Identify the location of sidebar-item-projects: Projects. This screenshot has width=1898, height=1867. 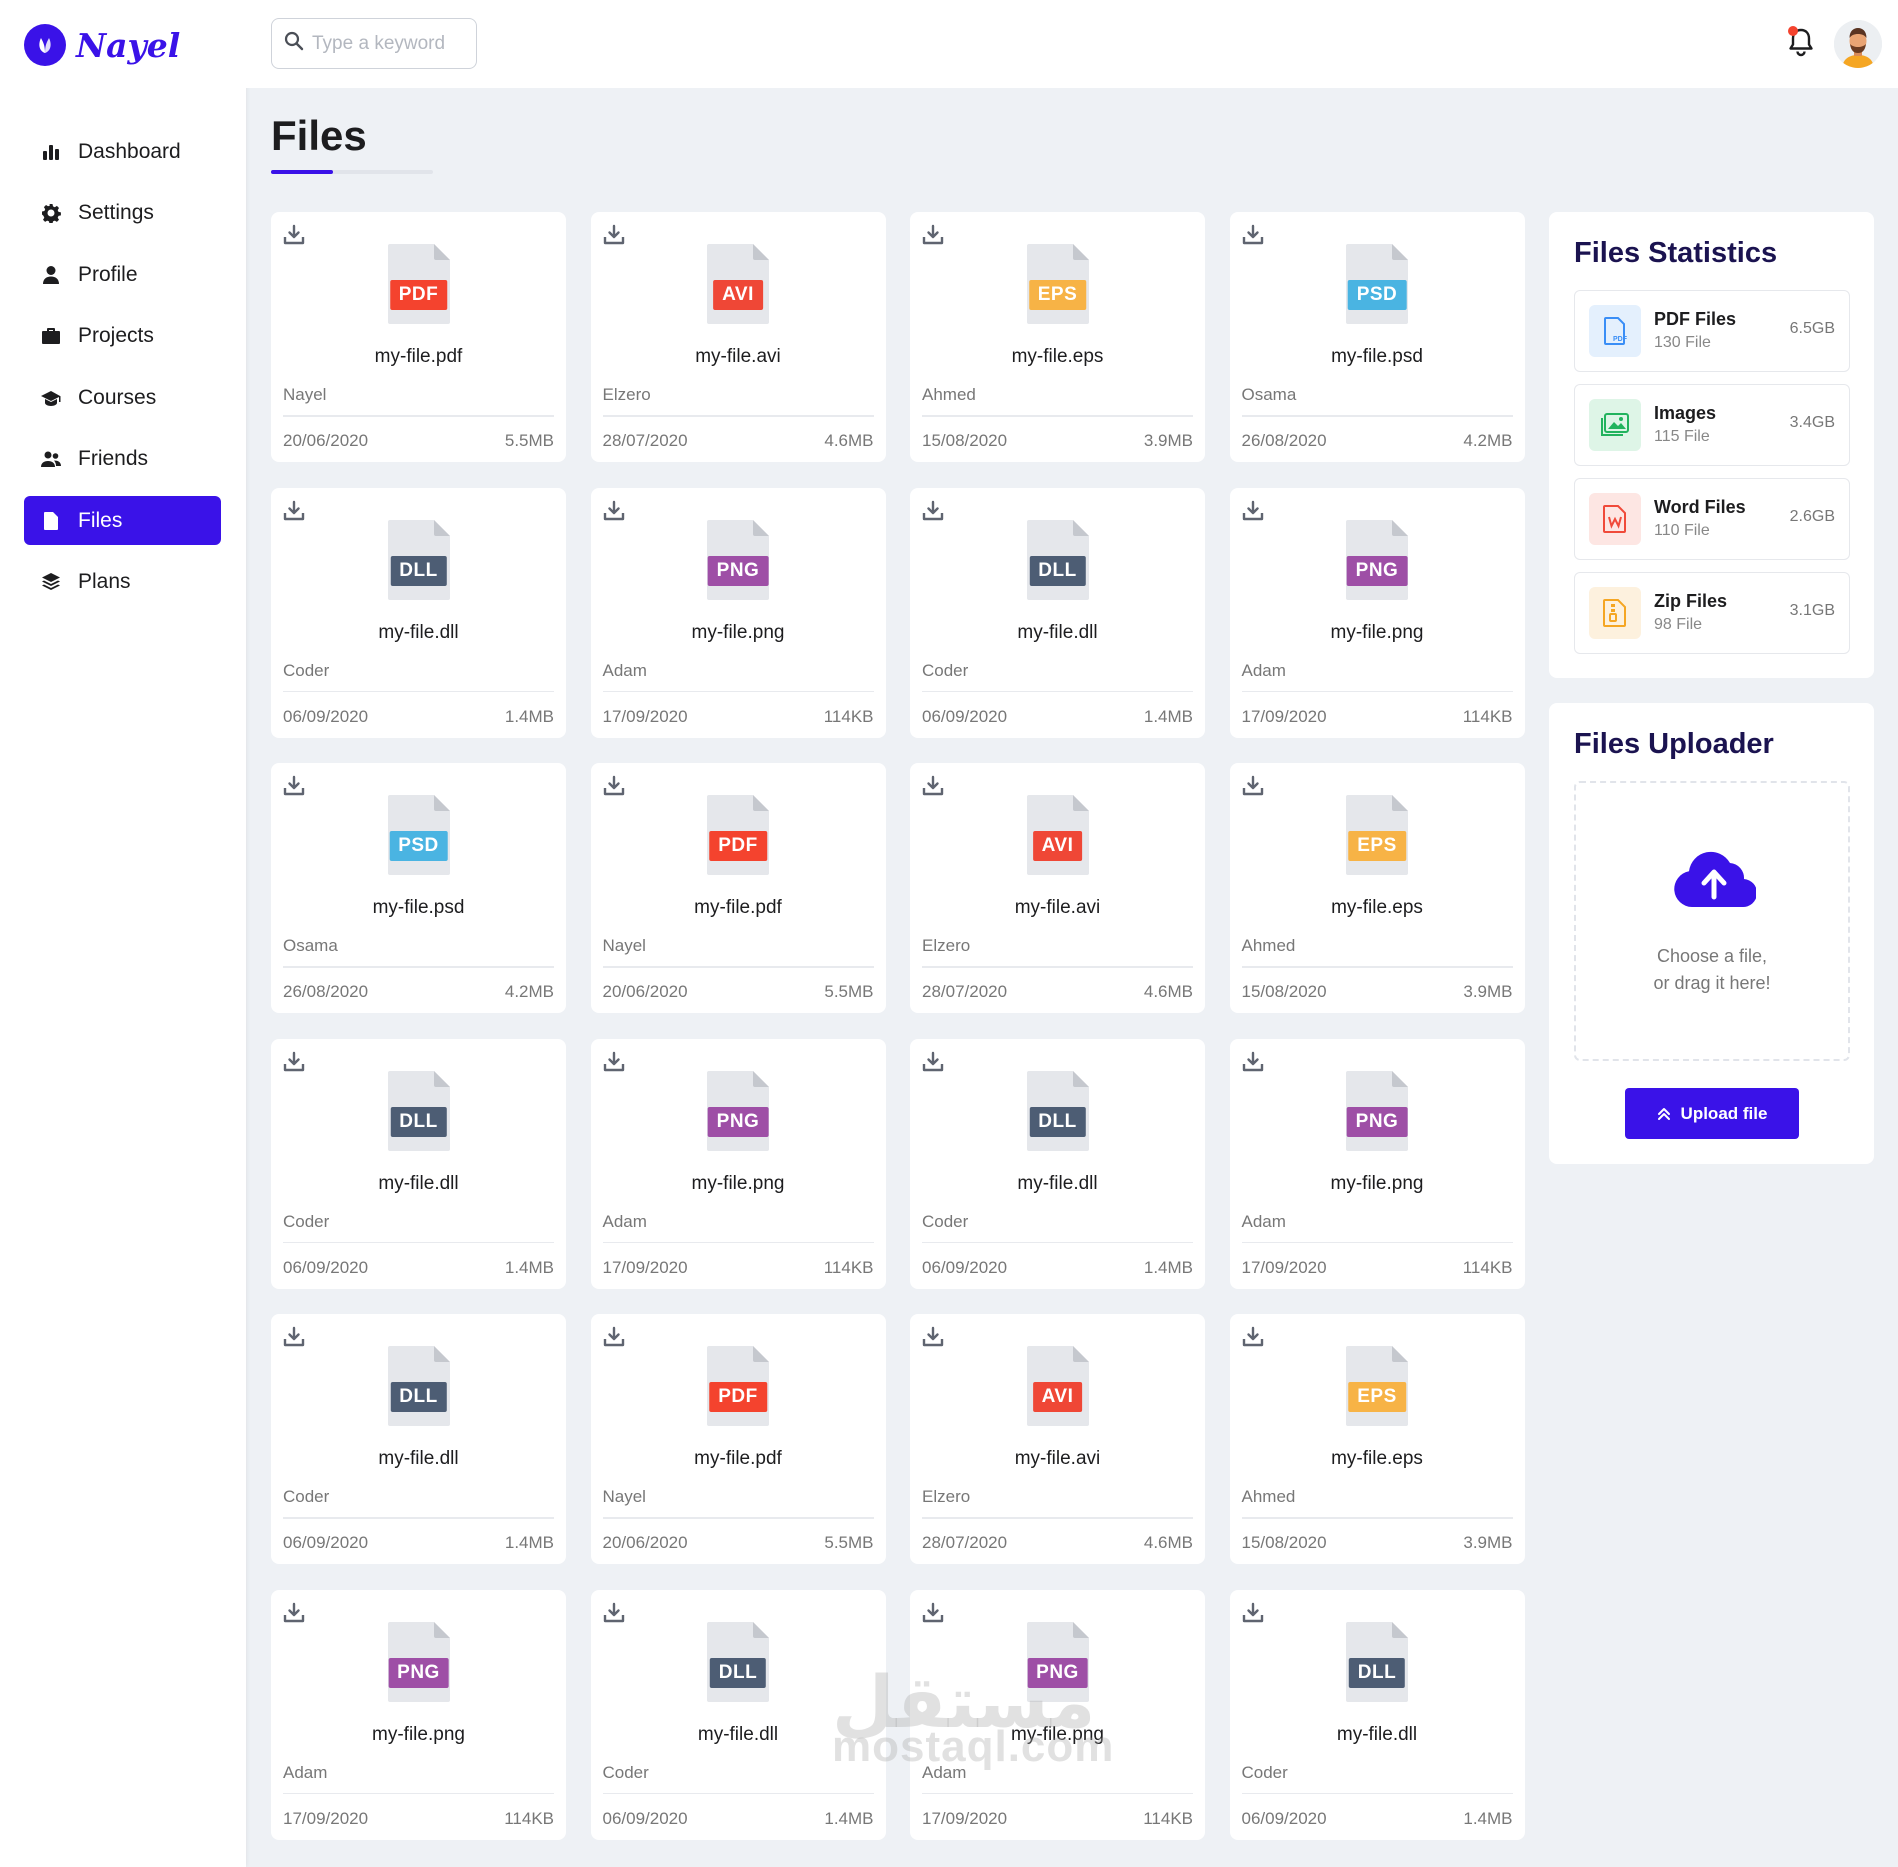
(122, 336).